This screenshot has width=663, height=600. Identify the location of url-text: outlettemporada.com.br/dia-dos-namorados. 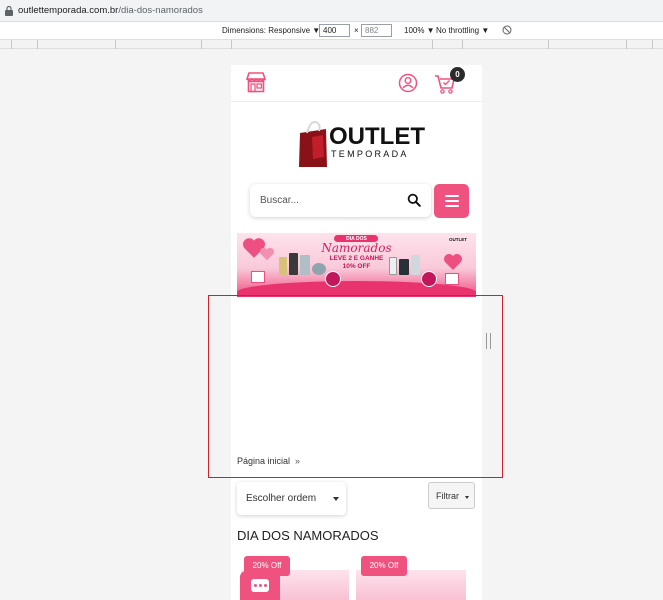
(110, 10).